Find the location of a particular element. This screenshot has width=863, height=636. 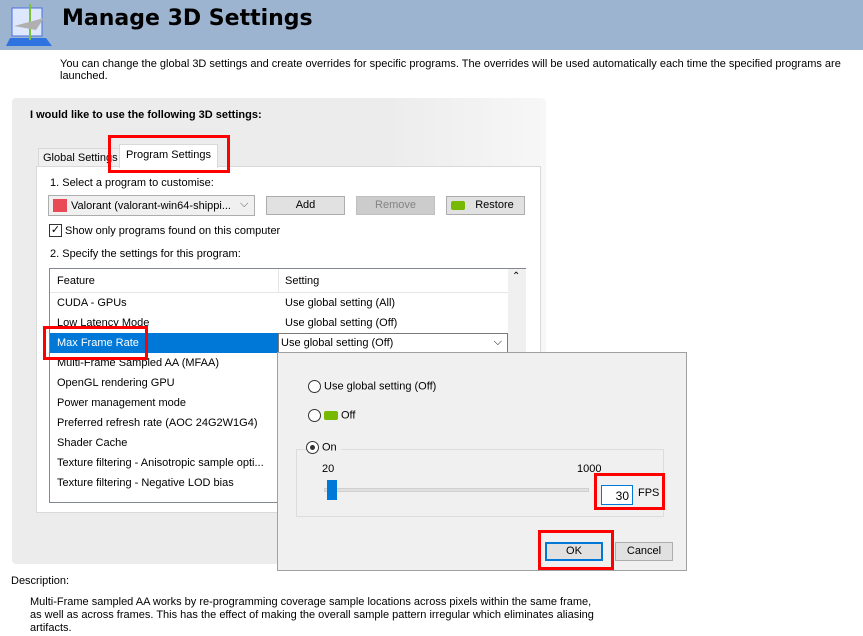

page-title: Manage 3D Settings is located at coordinates (187, 18).